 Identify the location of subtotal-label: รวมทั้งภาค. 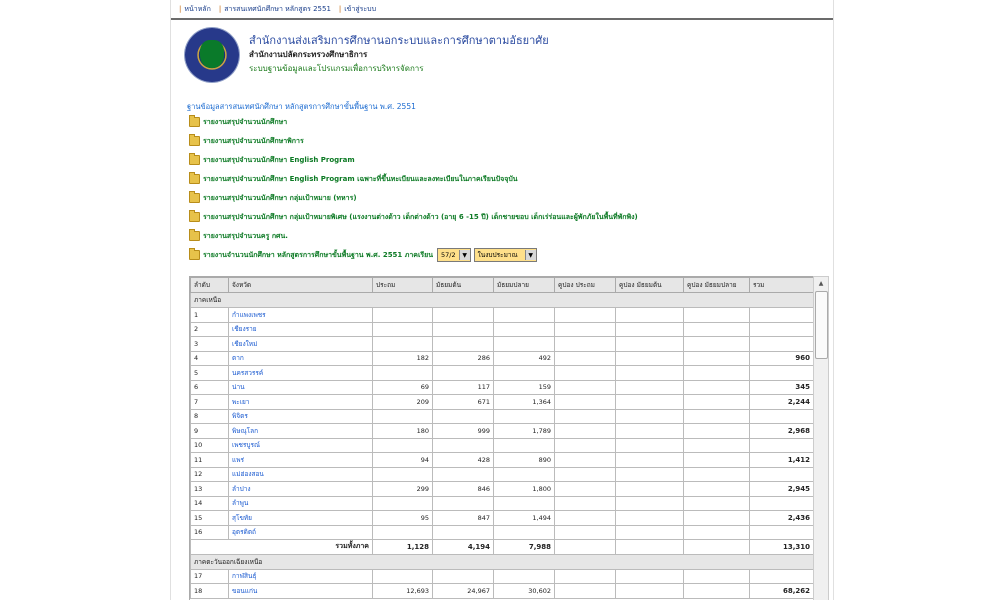
(281, 547).